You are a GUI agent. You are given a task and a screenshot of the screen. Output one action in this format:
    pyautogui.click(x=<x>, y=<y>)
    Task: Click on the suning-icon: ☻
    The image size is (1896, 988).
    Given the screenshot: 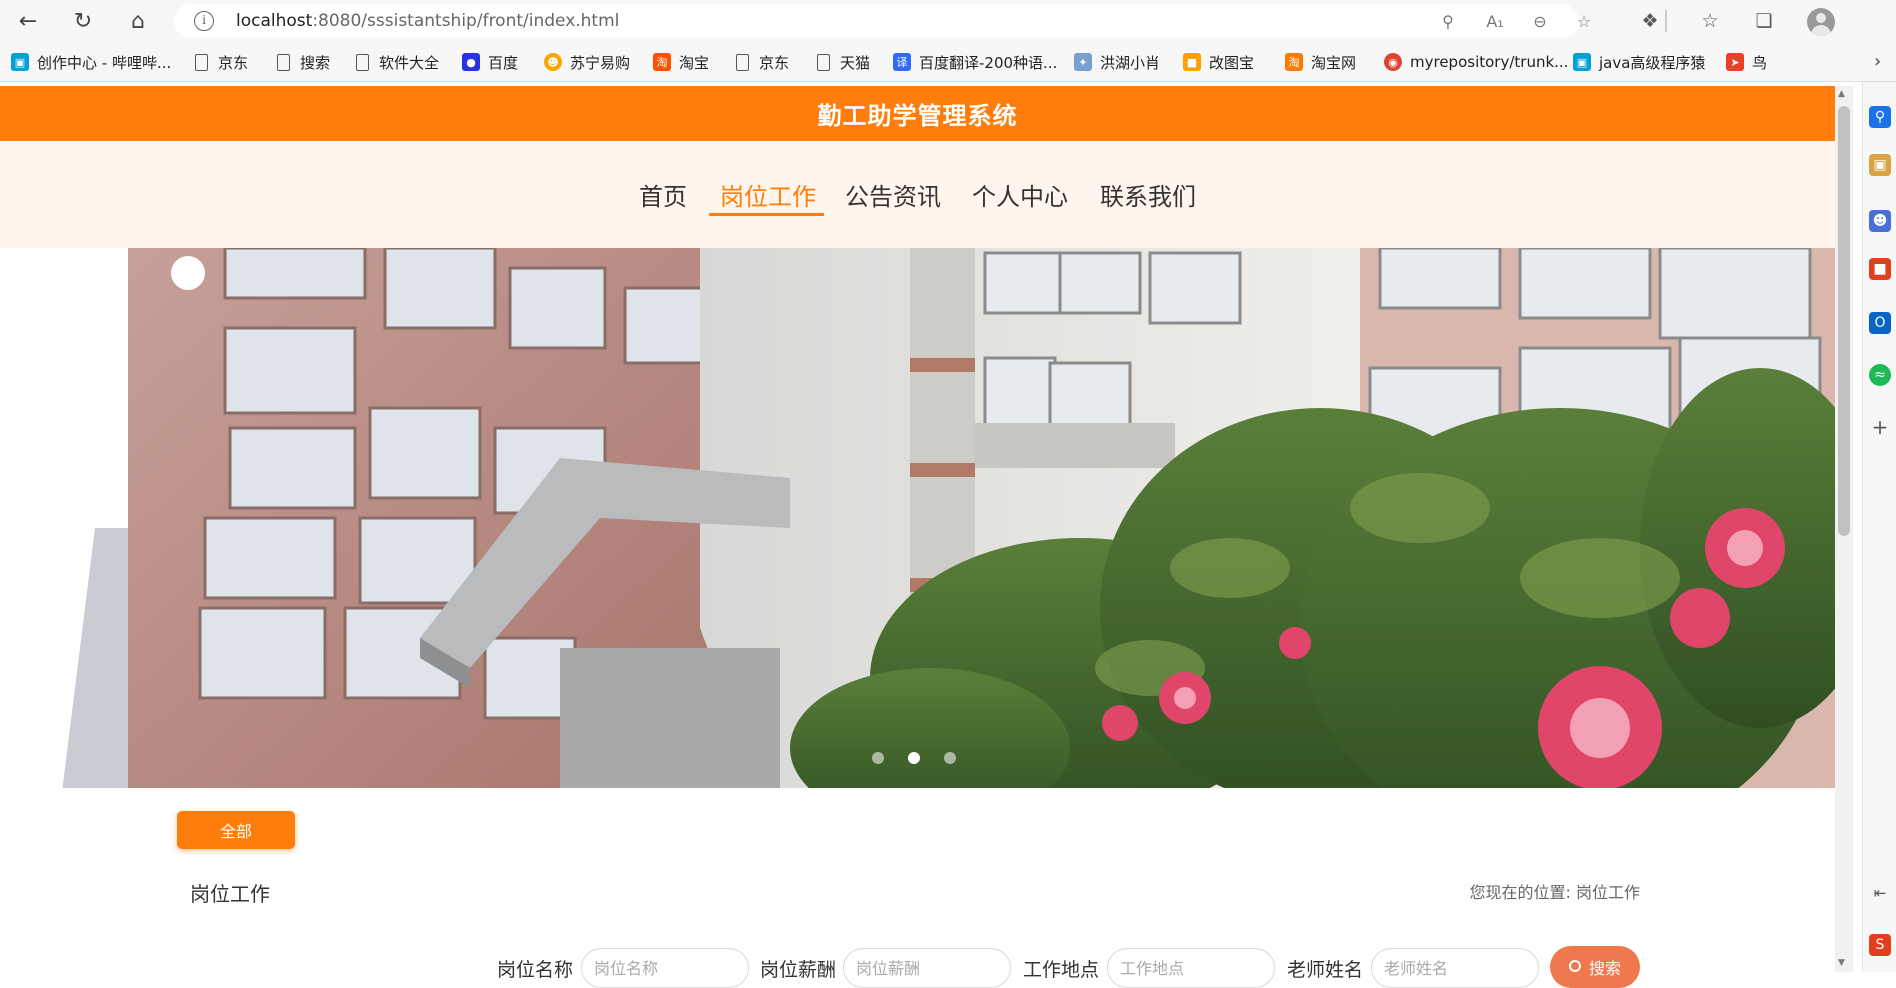 What is the action you would take?
    pyautogui.click(x=553, y=62)
    